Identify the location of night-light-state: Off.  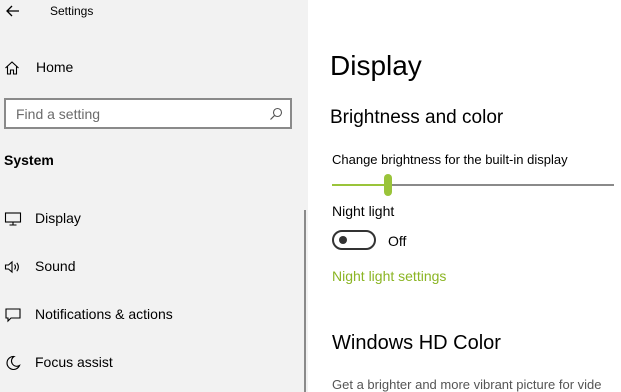
(397, 241).